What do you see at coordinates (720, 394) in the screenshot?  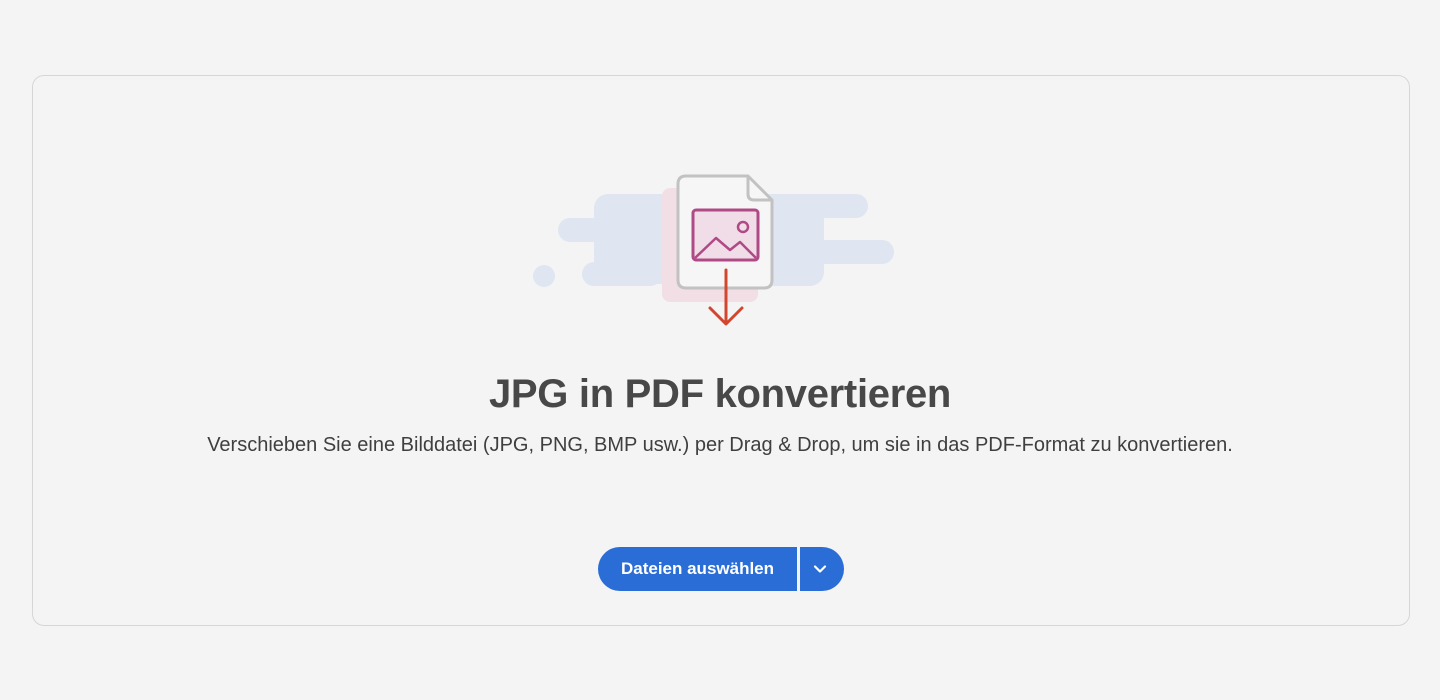 I see `page-title: JPG in PDF konvertieren` at bounding box center [720, 394].